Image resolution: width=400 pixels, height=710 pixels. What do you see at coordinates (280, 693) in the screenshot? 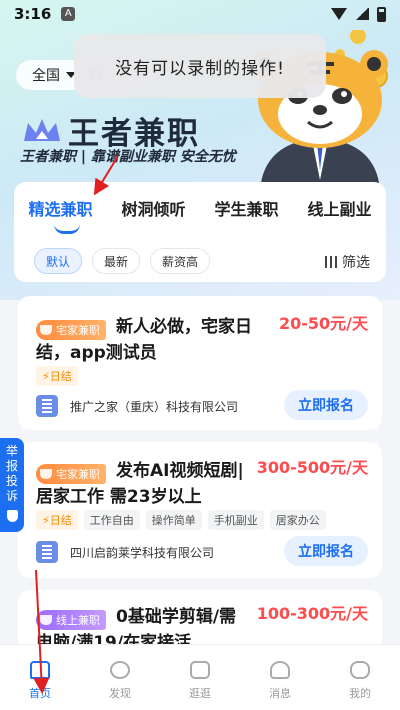
I see `nav-label: 消息` at bounding box center [280, 693].